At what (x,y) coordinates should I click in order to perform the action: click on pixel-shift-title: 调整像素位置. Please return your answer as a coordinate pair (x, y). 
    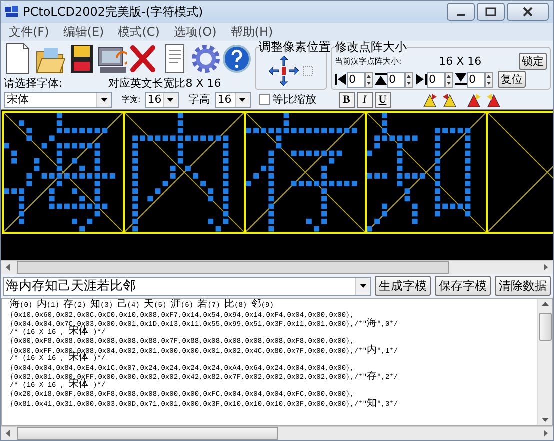
    Looking at the image, I should click on (295, 47).